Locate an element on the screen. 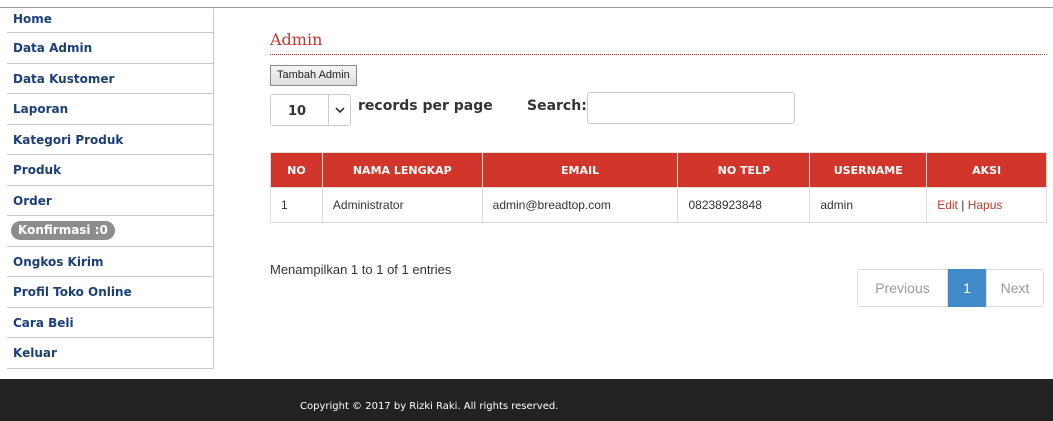  hapus-link: Hapus is located at coordinates (985, 205).